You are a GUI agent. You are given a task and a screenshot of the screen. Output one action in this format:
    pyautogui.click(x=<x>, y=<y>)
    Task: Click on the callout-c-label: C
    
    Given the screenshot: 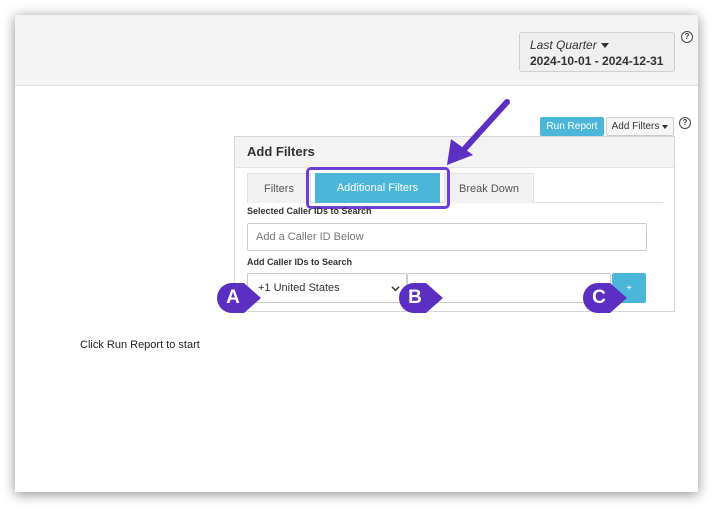 What is the action you would take?
    pyautogui.click(x=599, y=297)
    